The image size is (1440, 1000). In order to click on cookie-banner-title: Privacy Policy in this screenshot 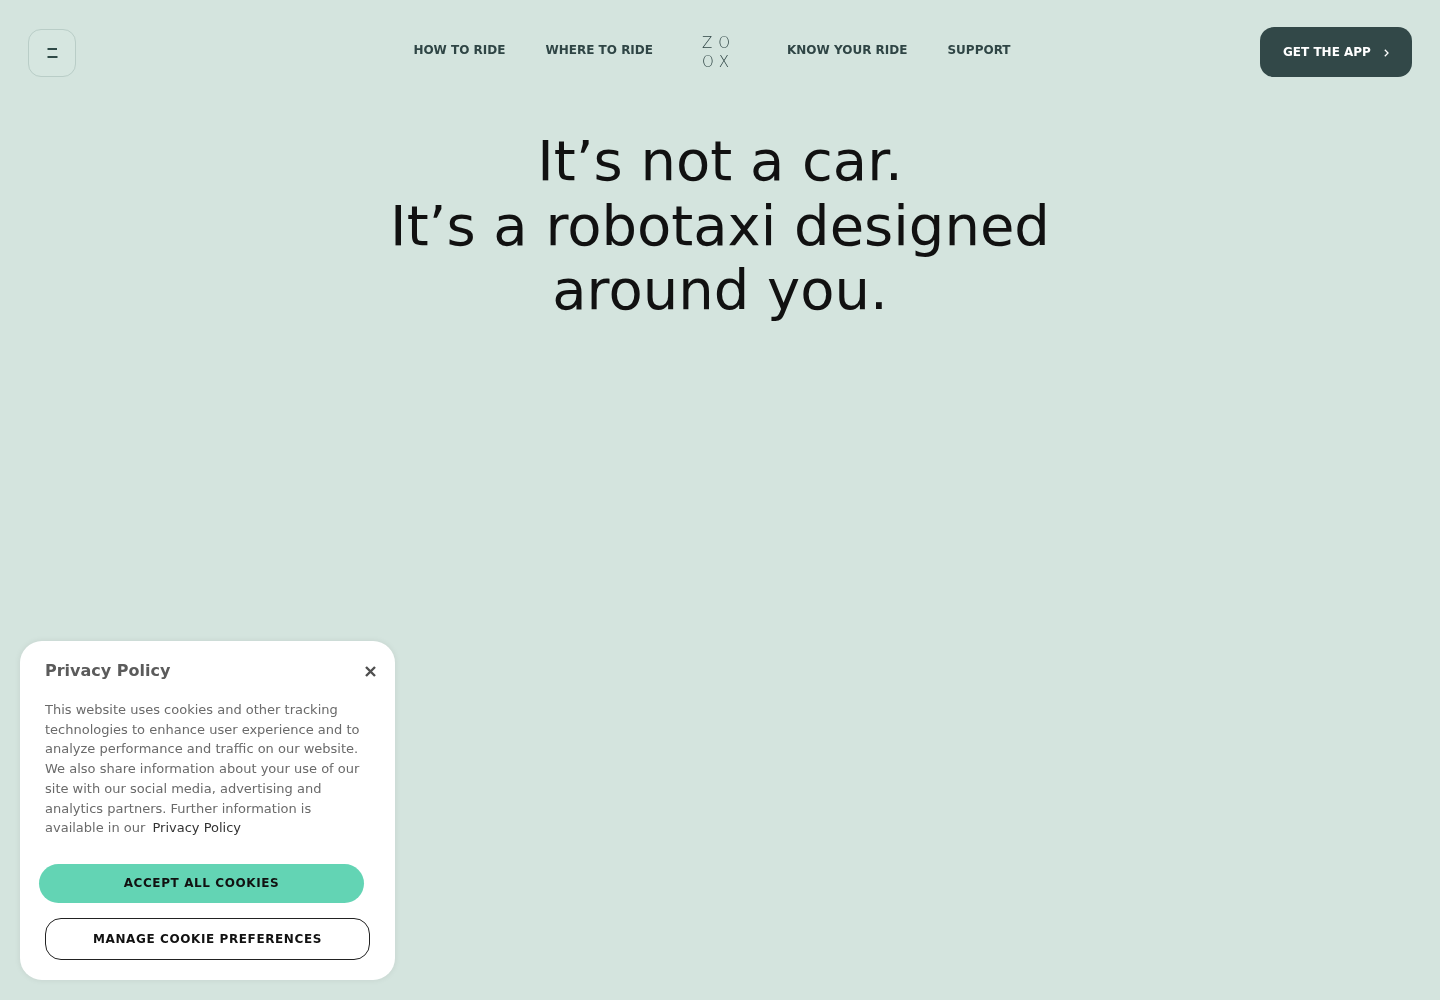, I will do `click(108, 671)`.